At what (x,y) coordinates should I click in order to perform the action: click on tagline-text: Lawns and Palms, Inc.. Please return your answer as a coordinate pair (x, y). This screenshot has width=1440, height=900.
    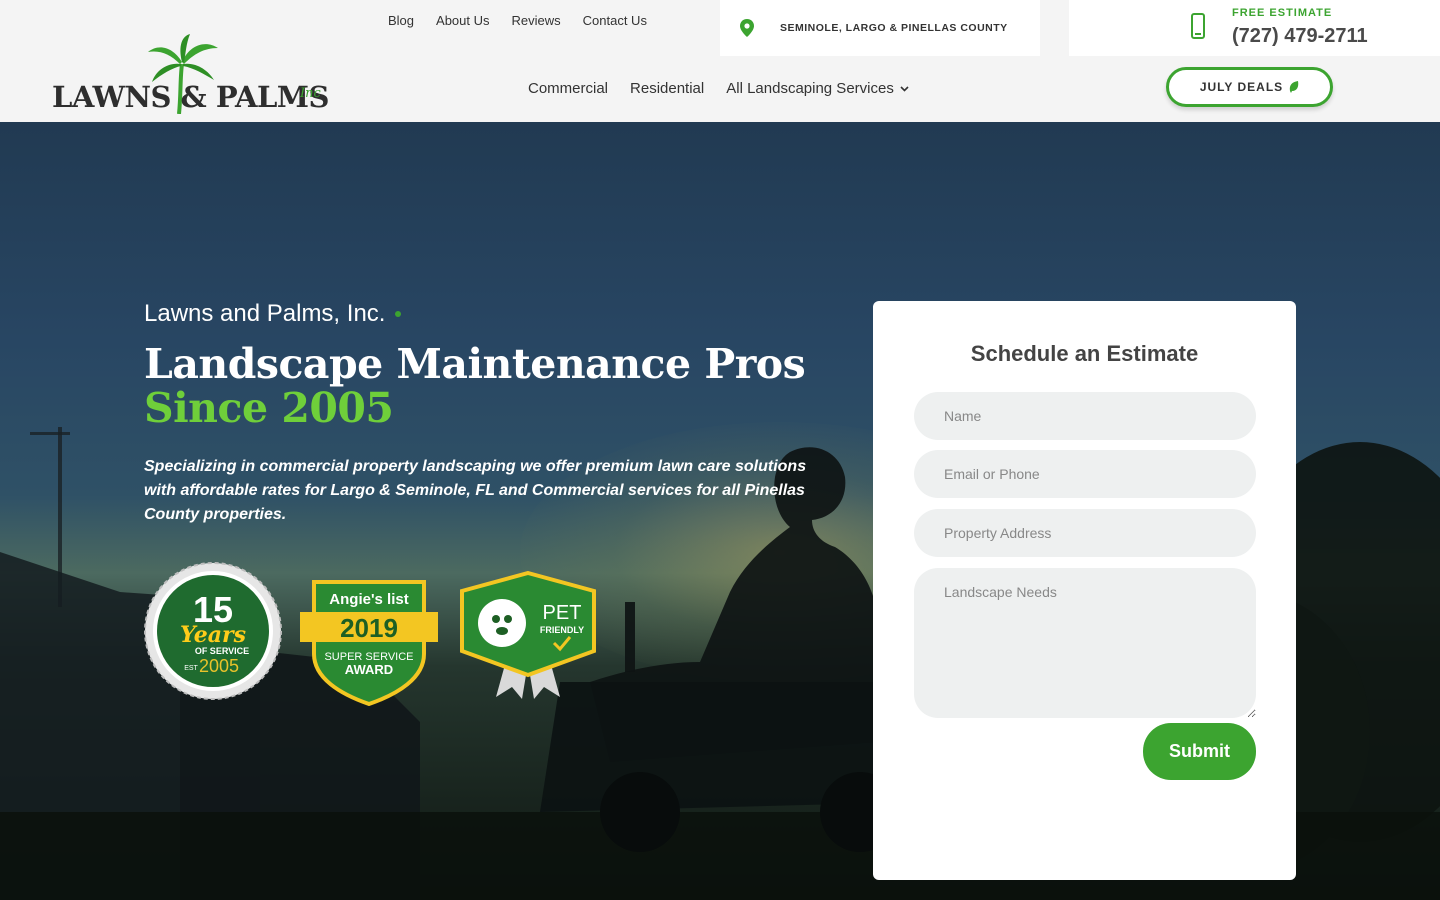
    Looking at the image, I should click on (265, 313).